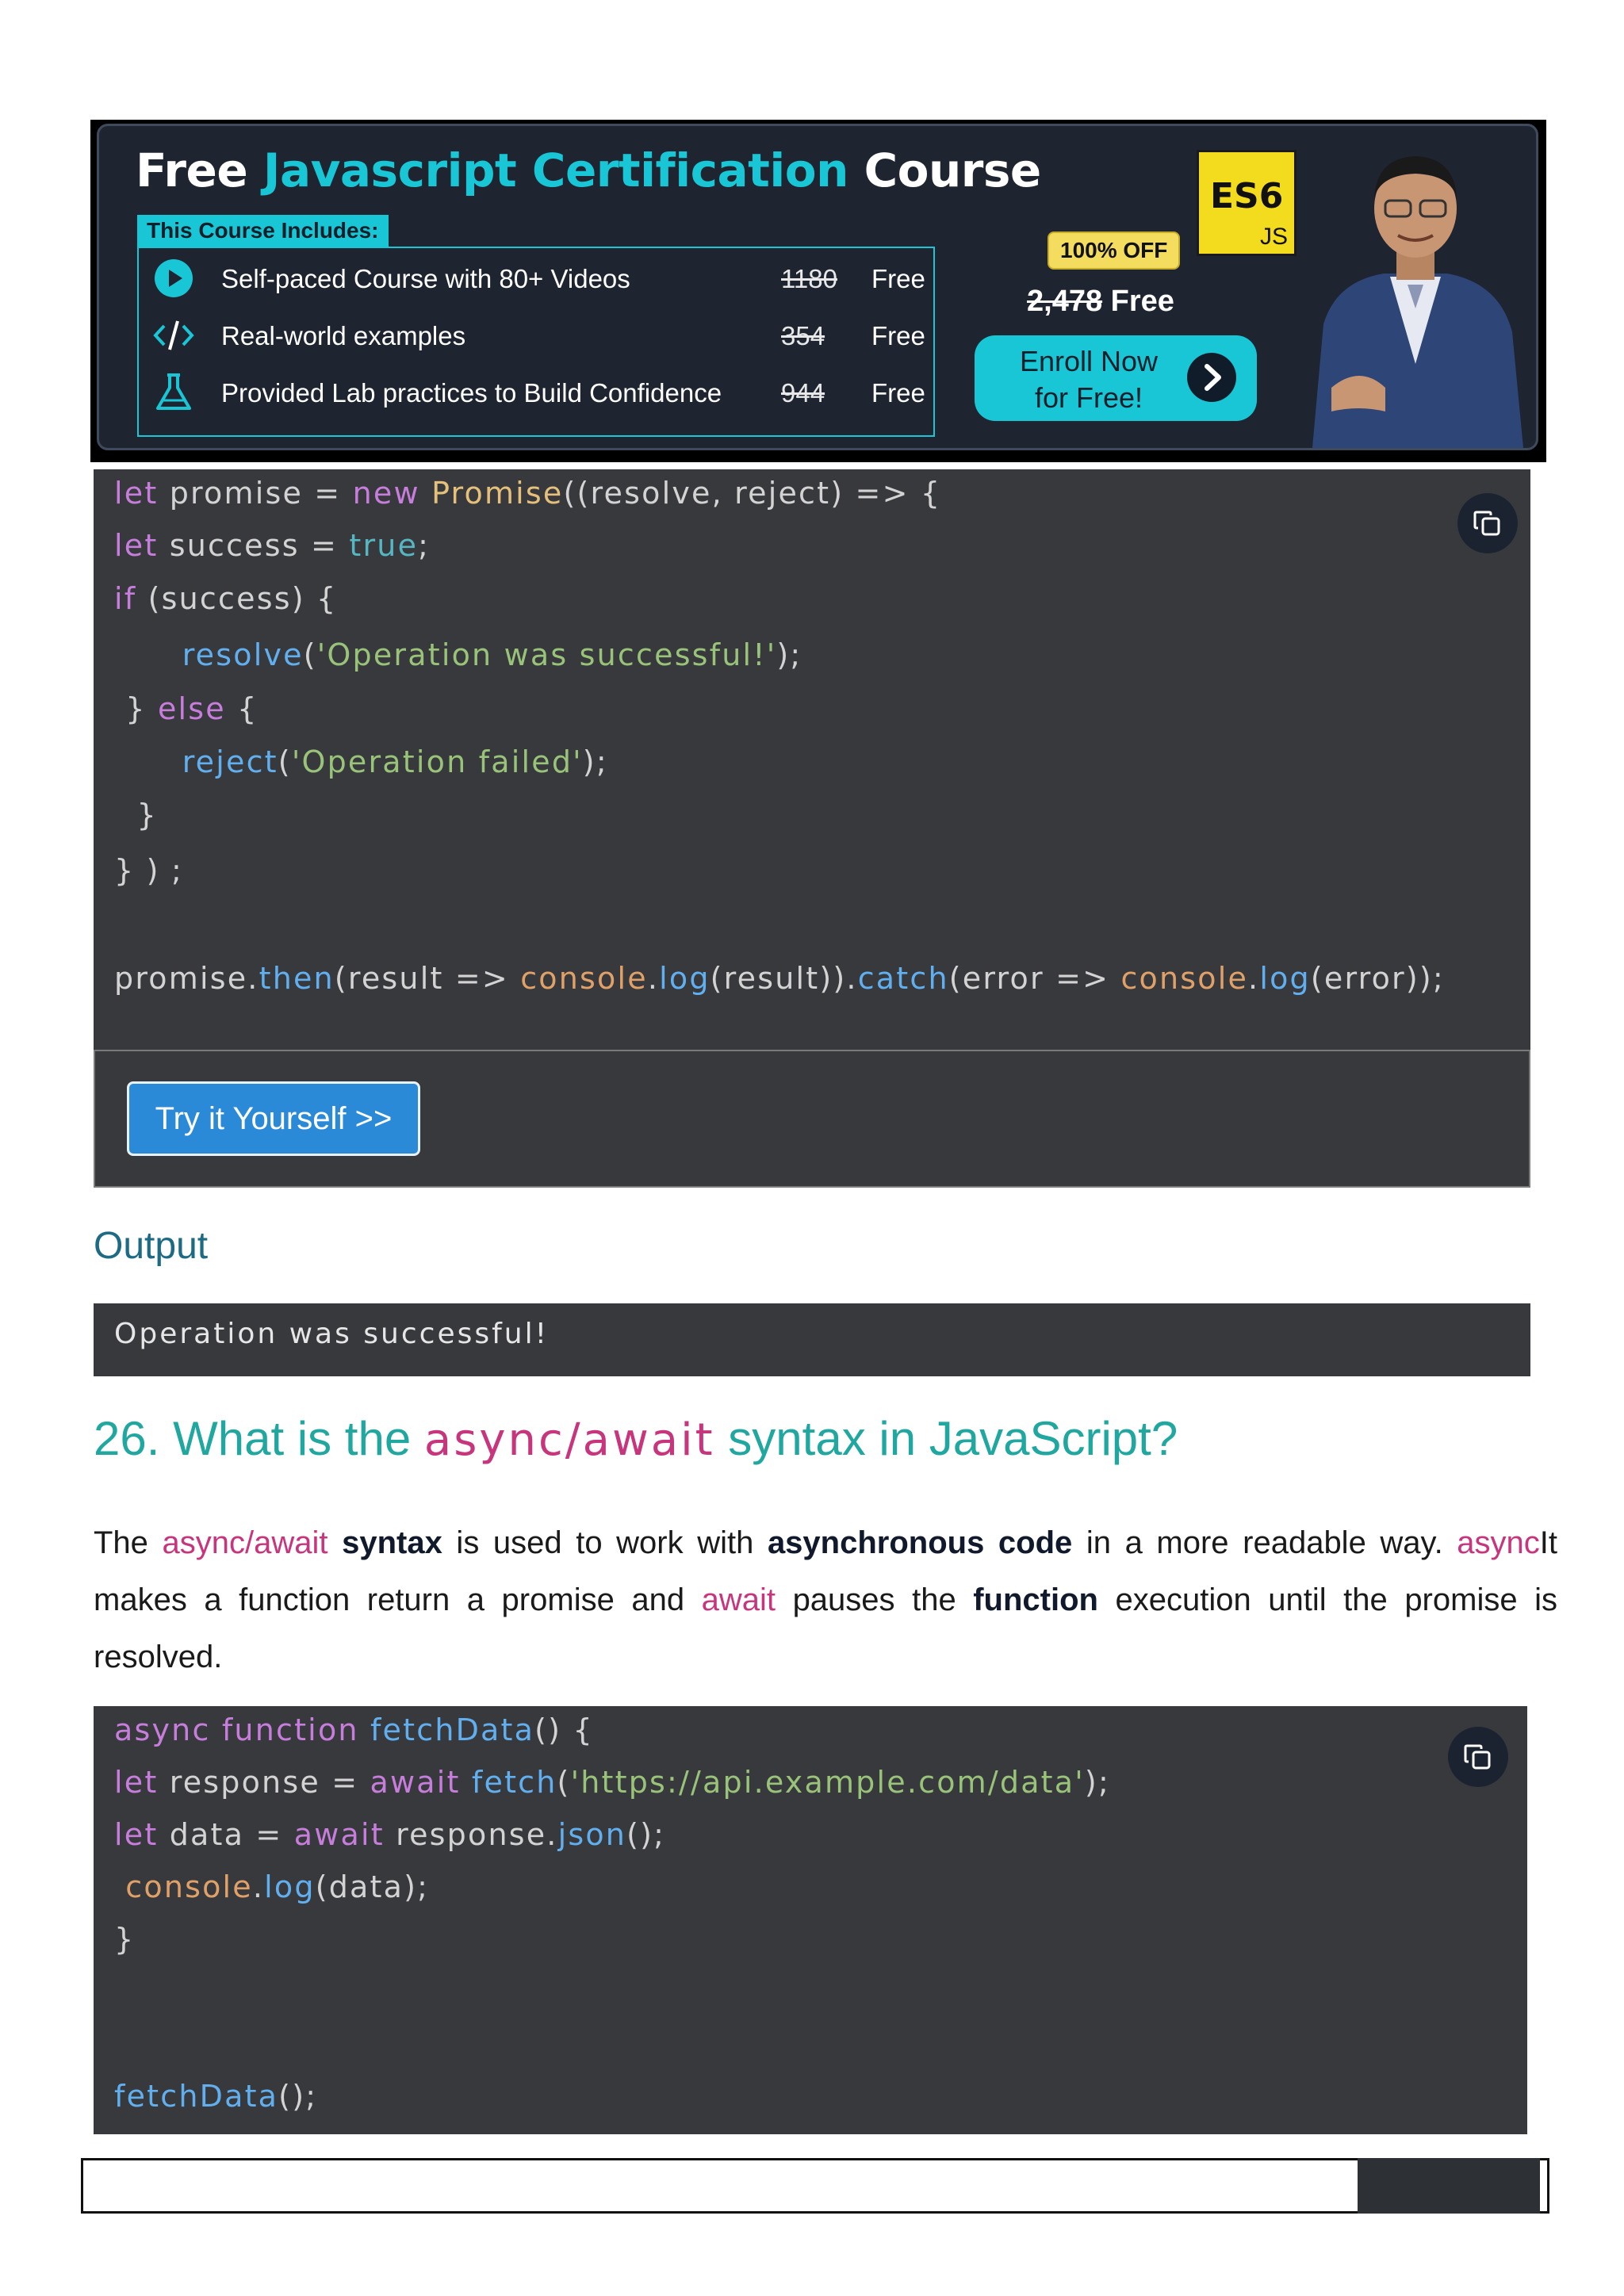  What do you see at coordinates (151, 1246) in the screenshot?
I see `output-heading: Output` at bounding box center [151, 1246].